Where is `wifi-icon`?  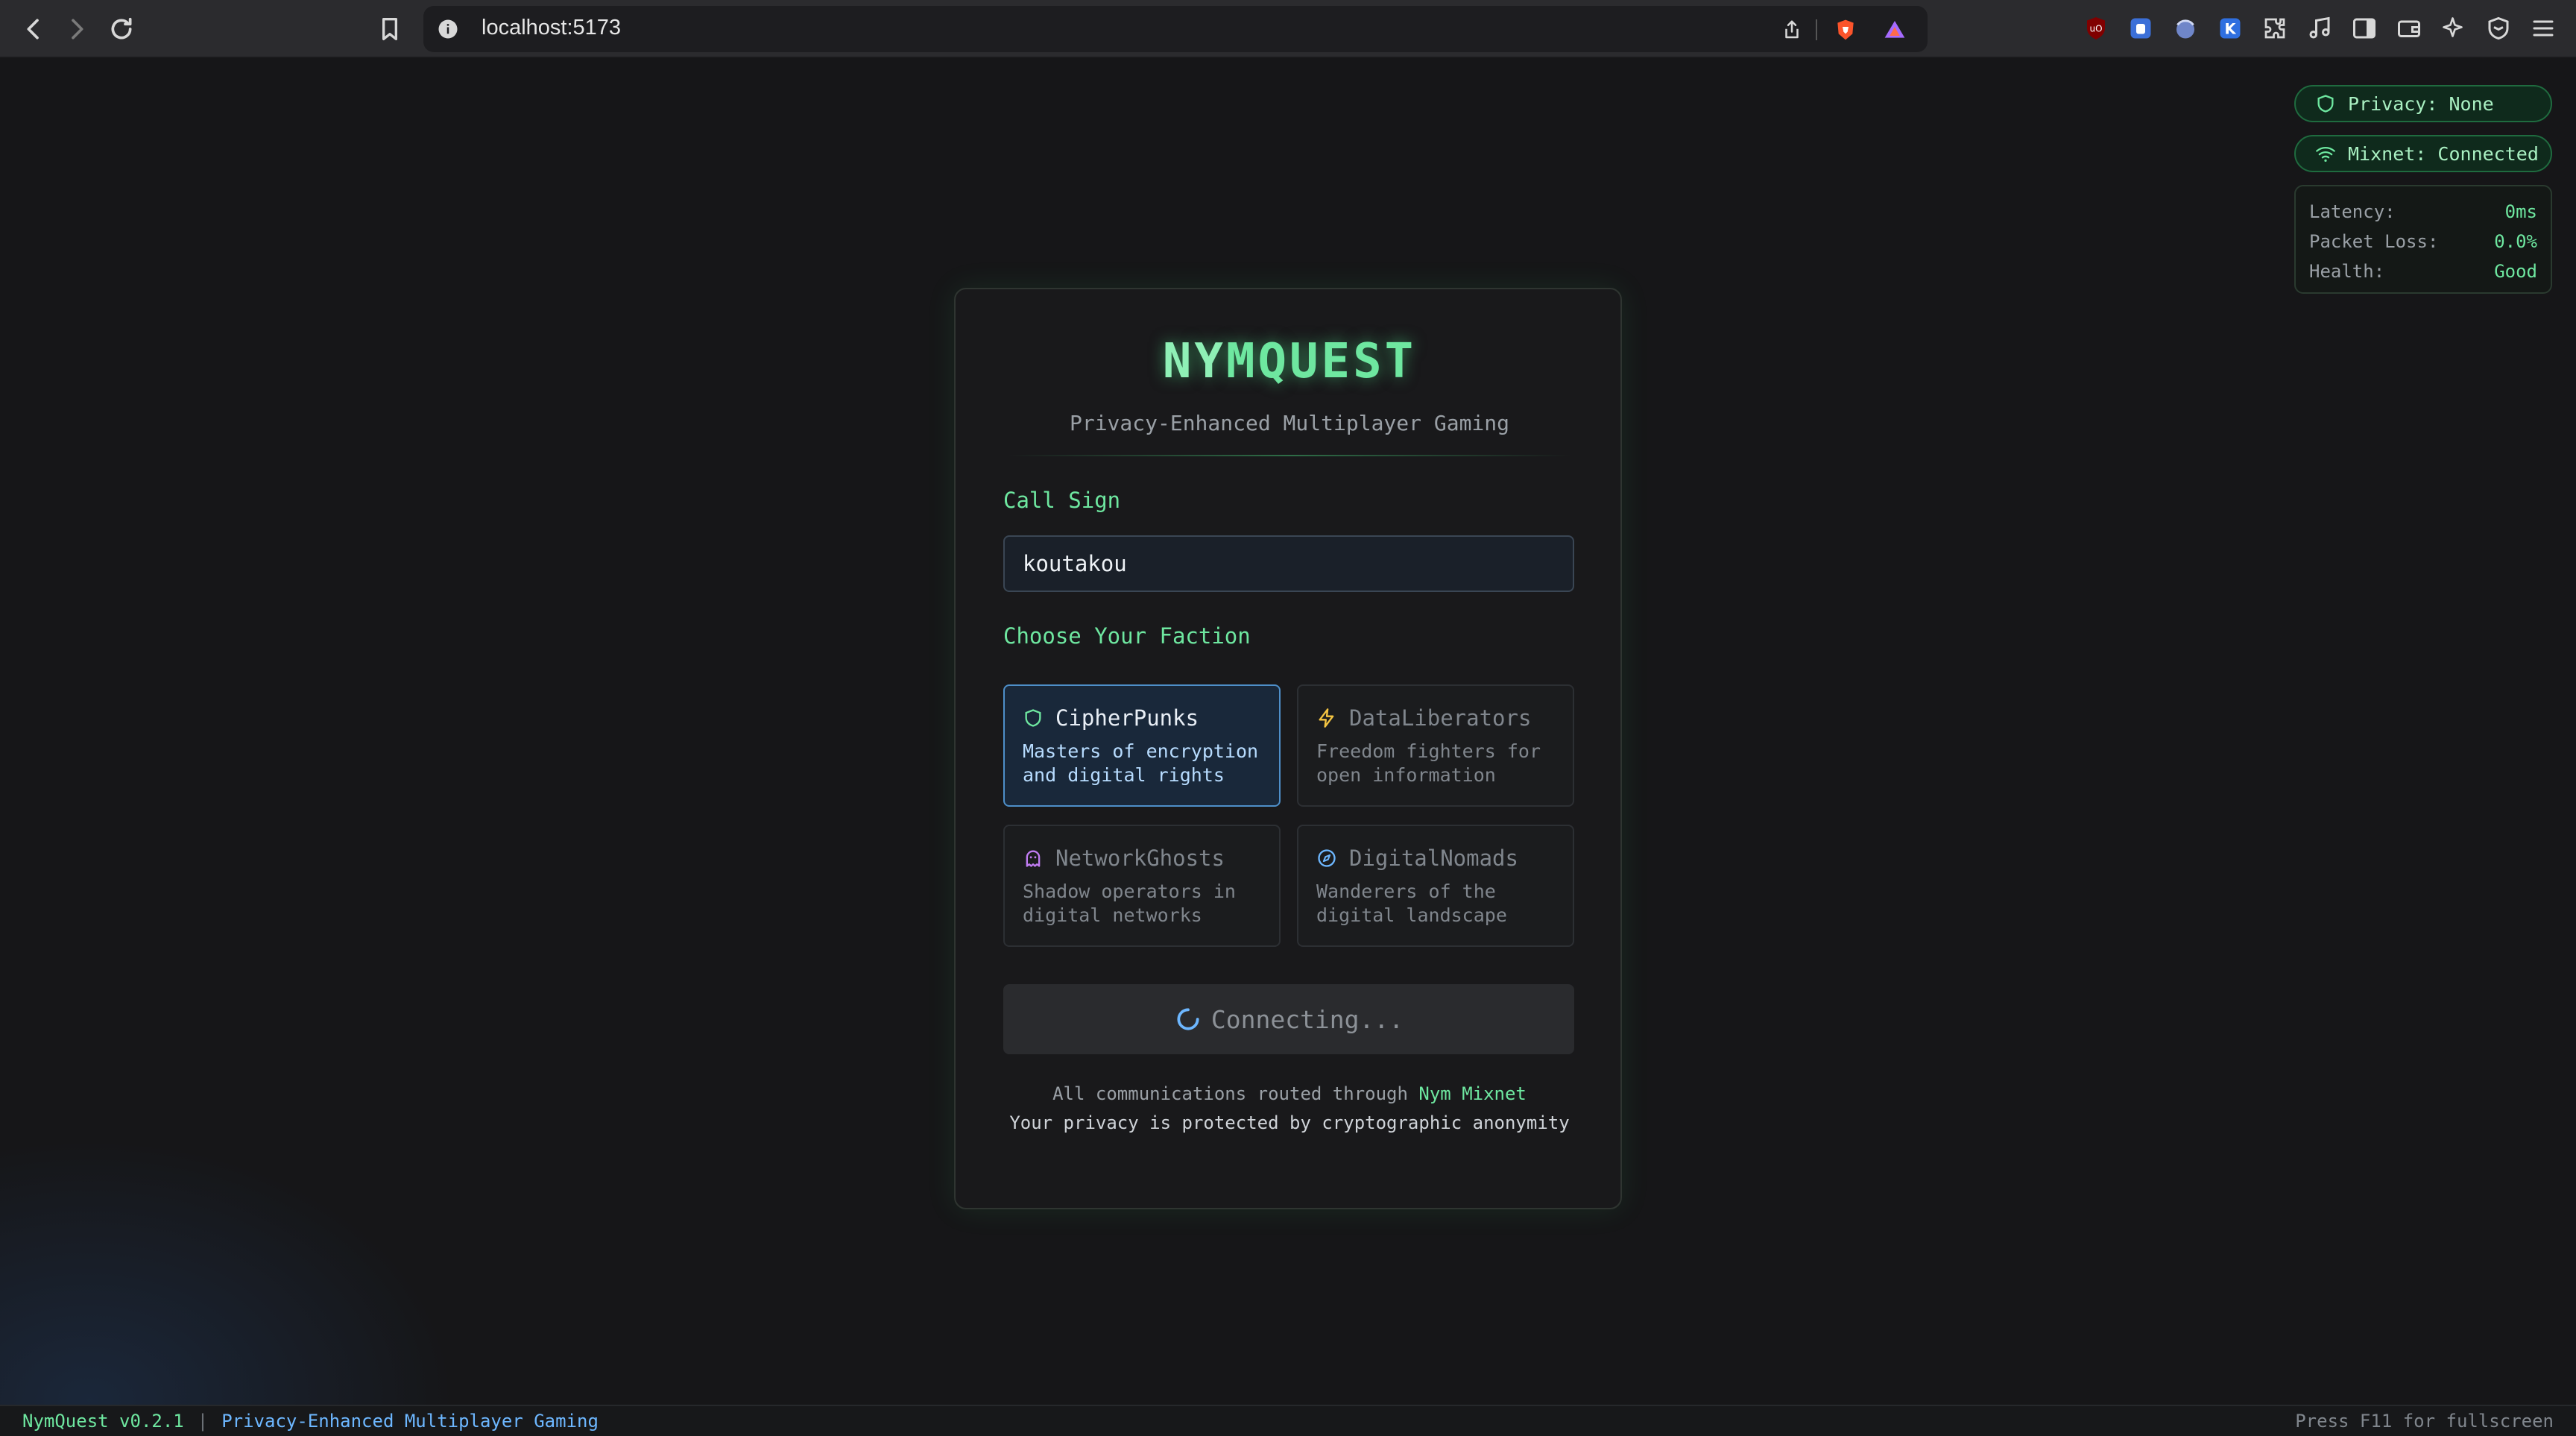
wifi-icon is located at coordinates (2325, 154).